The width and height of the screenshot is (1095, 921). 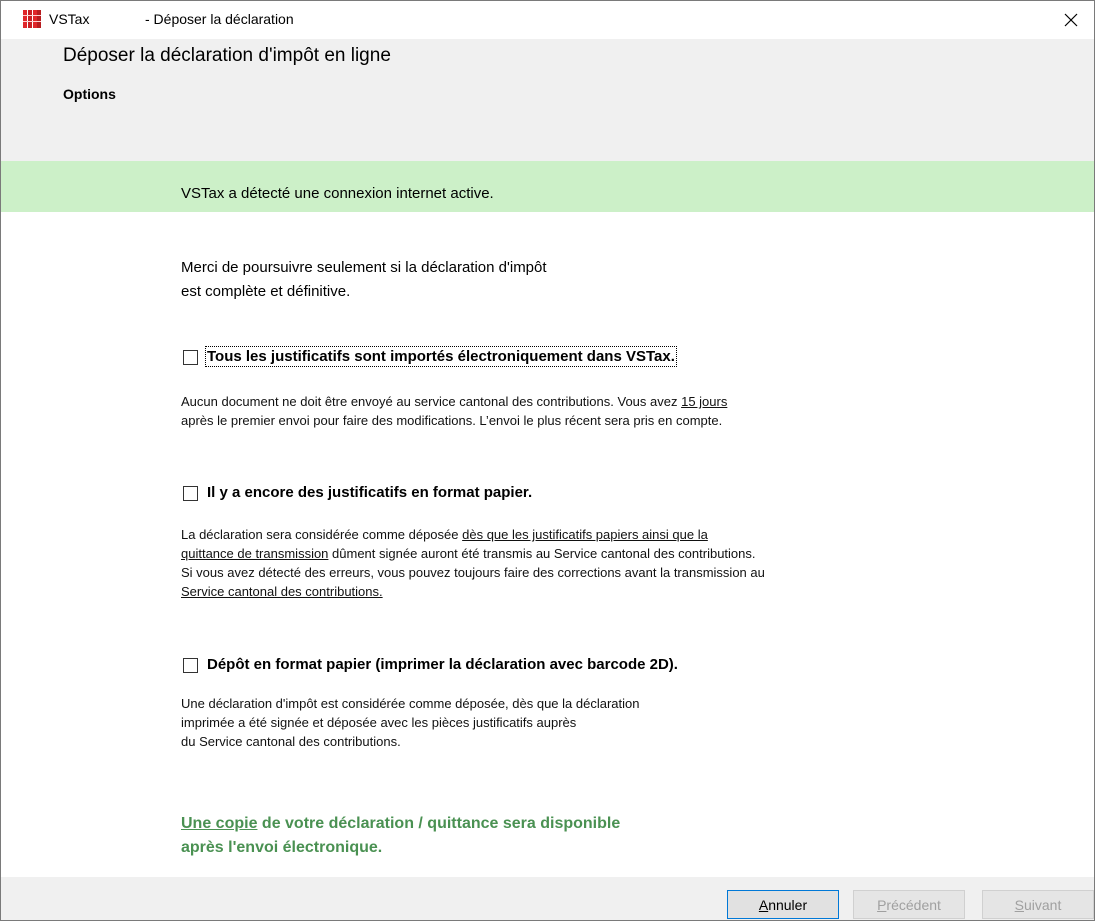 What do you see at coordinates (763, 904) in the screenshot?
I see `cancel-button-mnemonic: A` at bounding box center [763, 904].